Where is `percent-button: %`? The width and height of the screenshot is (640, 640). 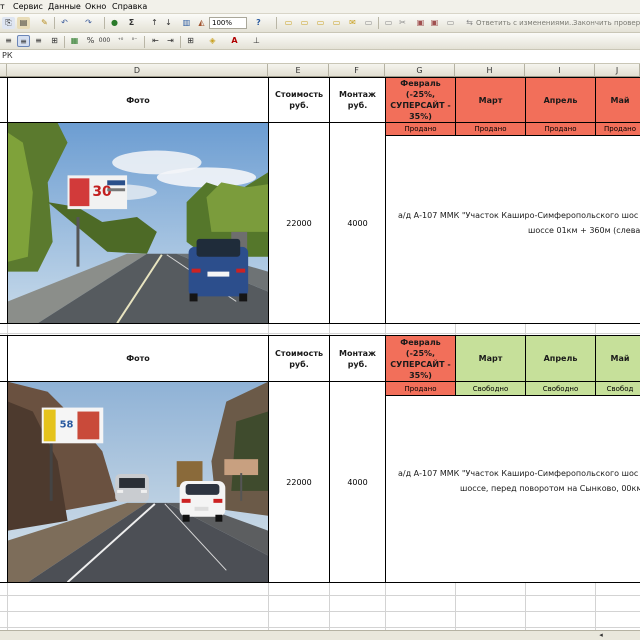
percent-button: % is located at coordinates (90, 41).